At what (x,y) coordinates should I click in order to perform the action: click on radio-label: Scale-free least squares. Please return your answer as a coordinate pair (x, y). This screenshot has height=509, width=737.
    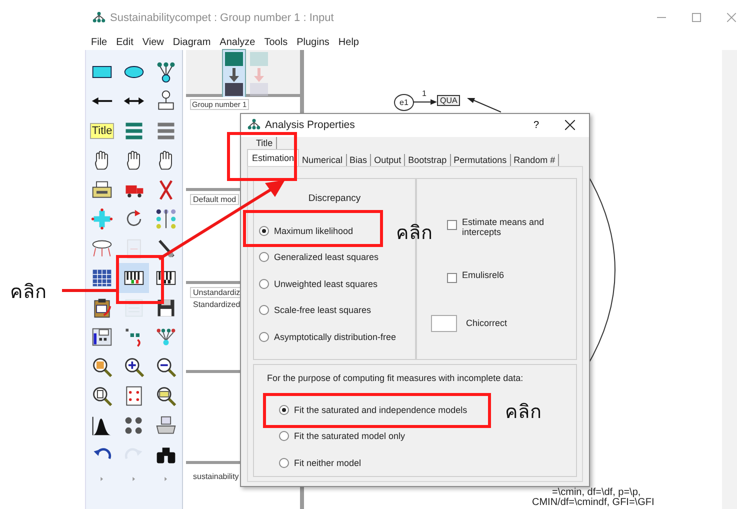
    Looking at the image, I should click on (323, 310).